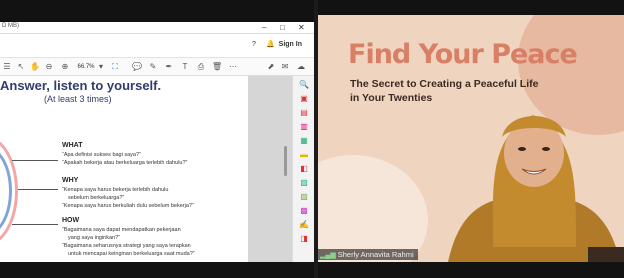  I want to click on pdf-title-bar: D MB) – □ ✕, so click(157, 28).